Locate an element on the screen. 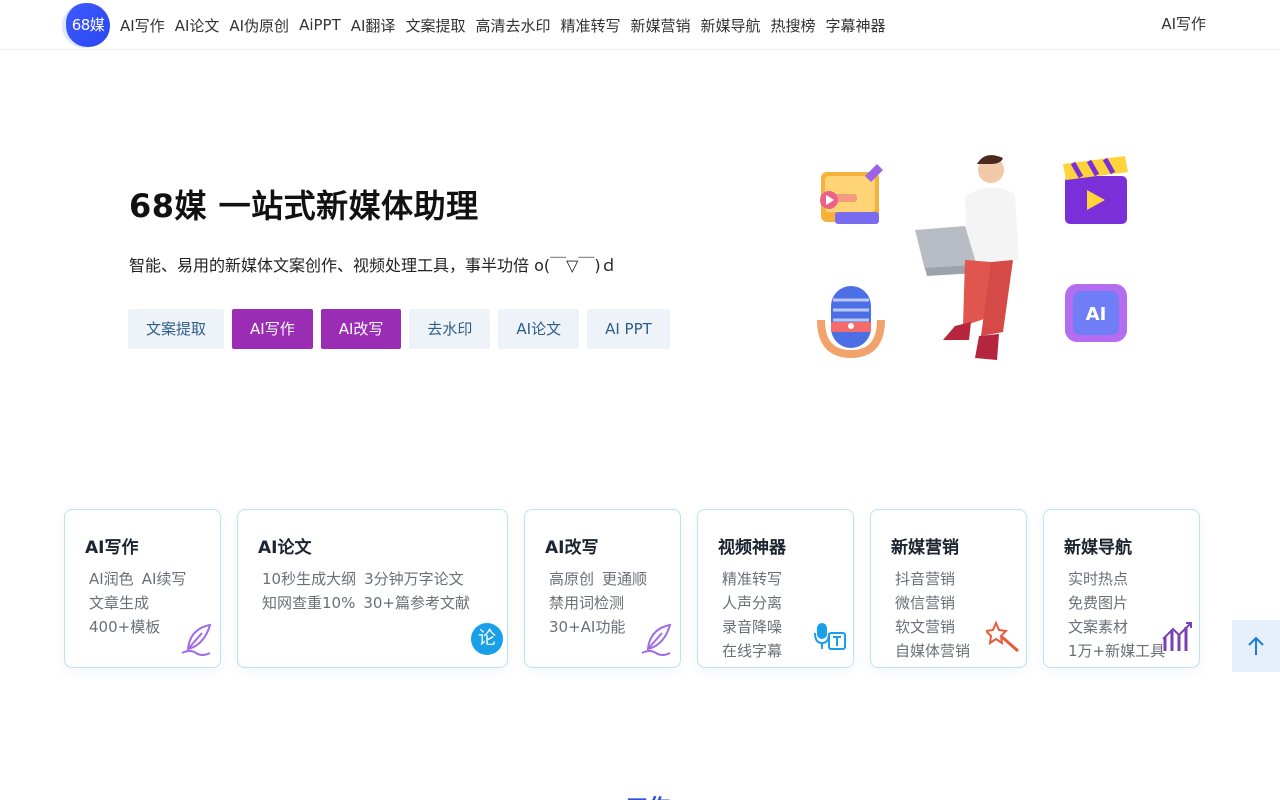 The width and height of the screenshot is (1280, 800). hero-button-ai-paper: AI论文 is located at coordinates (538, 329).